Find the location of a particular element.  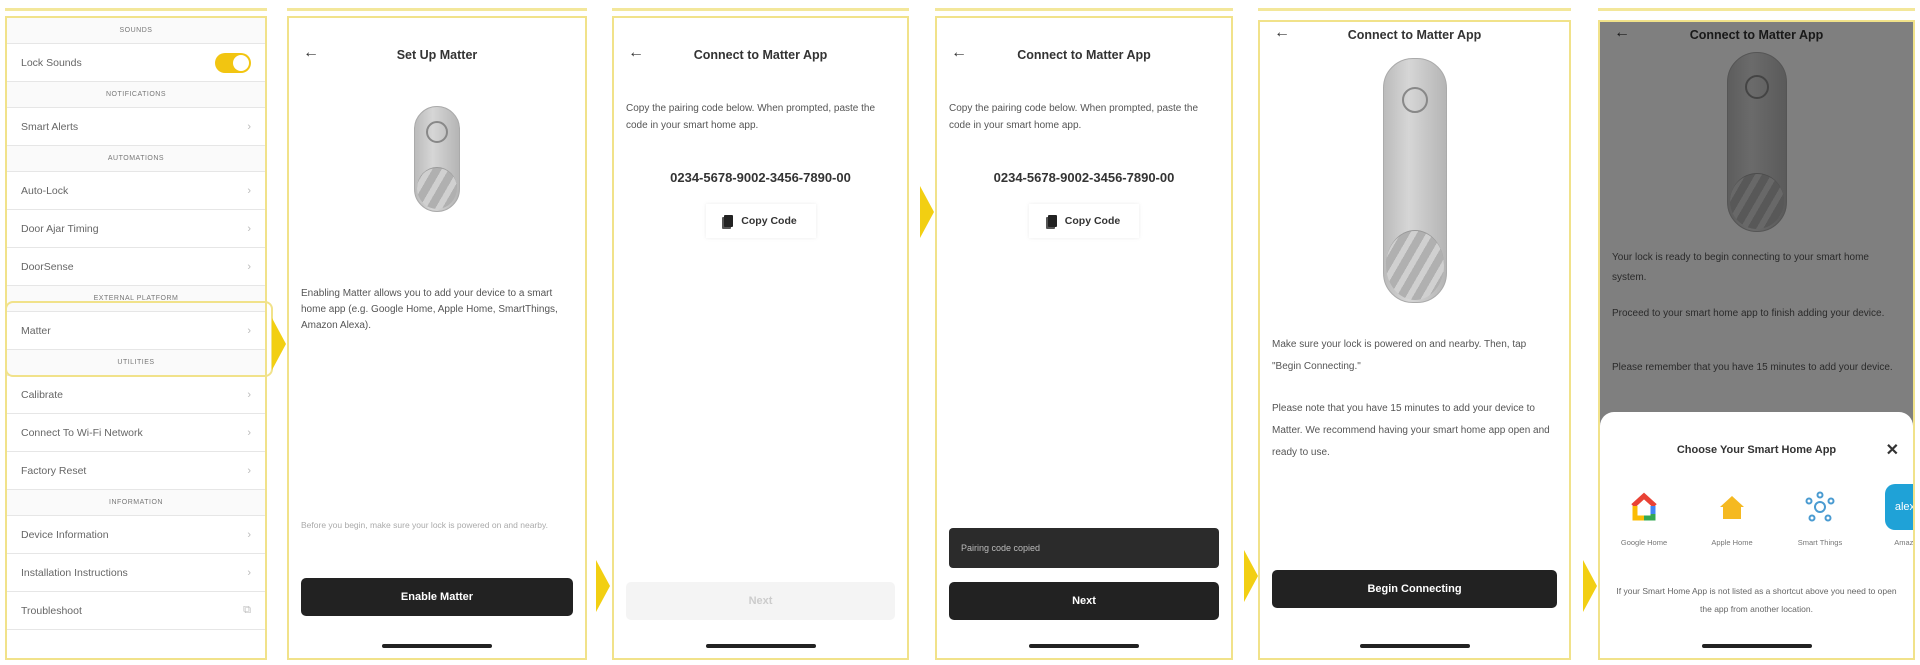

row-label: Factory Reset is located at coordinates (54, 470).